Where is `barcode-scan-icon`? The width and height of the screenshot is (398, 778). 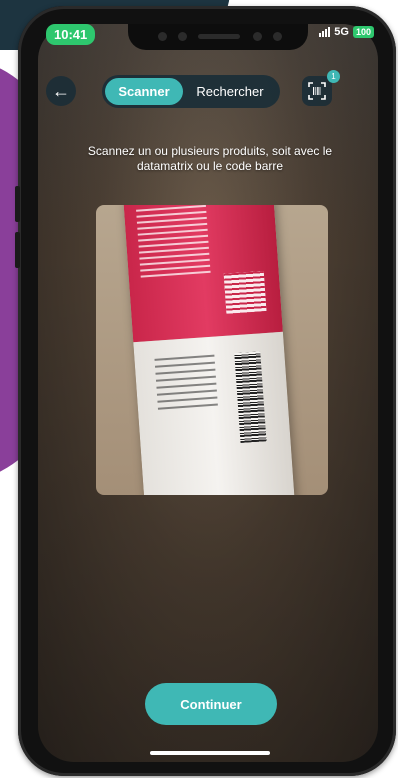 barcode-scan-icon is located at coordinates (317, 91).